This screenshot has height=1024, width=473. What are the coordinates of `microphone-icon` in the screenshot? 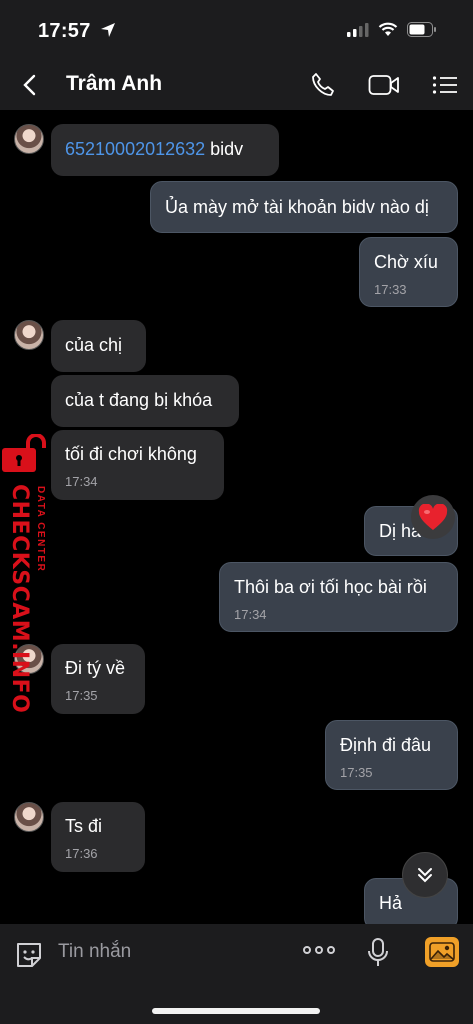 It's located at (378, 955).